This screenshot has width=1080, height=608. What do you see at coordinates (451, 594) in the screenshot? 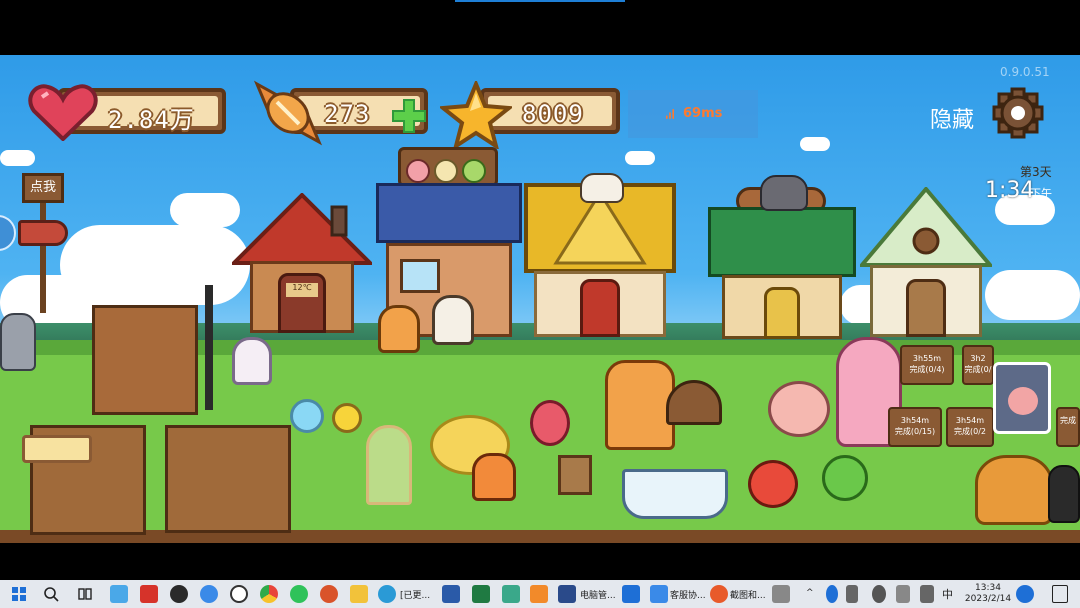
I see `word-icon` at bounding box center [451, 594].